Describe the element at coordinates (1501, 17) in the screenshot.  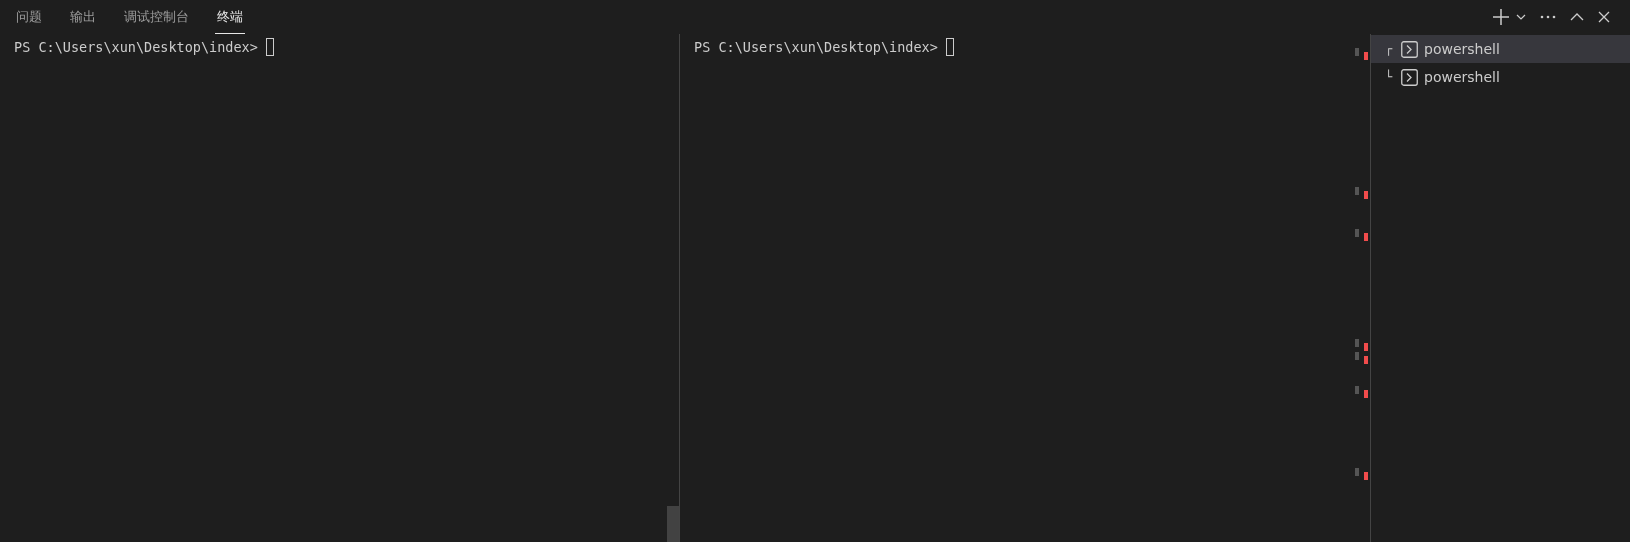
I see `plus-icon` at that location.